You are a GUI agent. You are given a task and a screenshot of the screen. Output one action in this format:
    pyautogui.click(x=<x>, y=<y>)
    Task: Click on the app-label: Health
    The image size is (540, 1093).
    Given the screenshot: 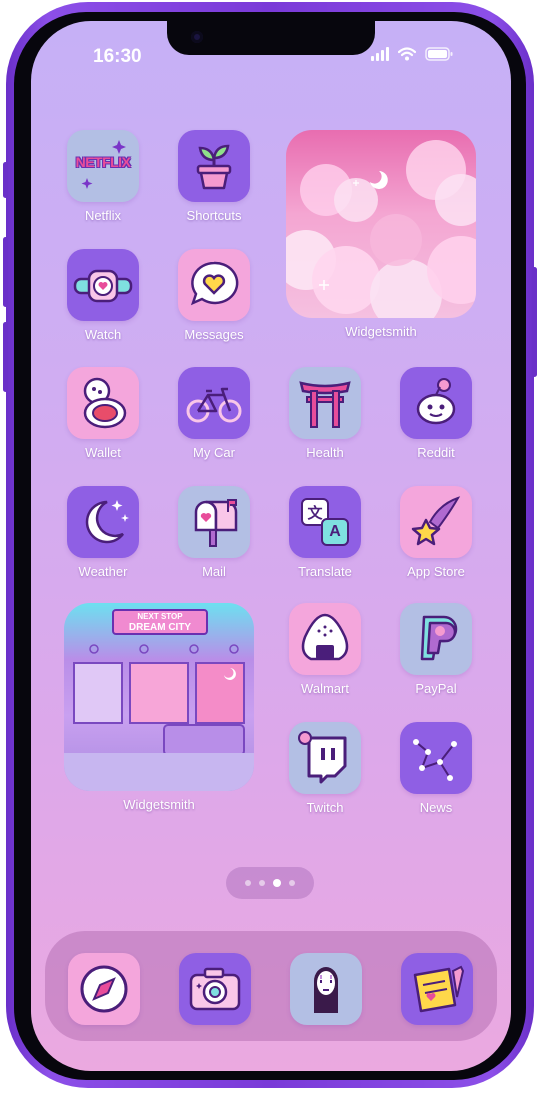 What is the action you would take?
    pyautogui.click(x=325, y=452)
    